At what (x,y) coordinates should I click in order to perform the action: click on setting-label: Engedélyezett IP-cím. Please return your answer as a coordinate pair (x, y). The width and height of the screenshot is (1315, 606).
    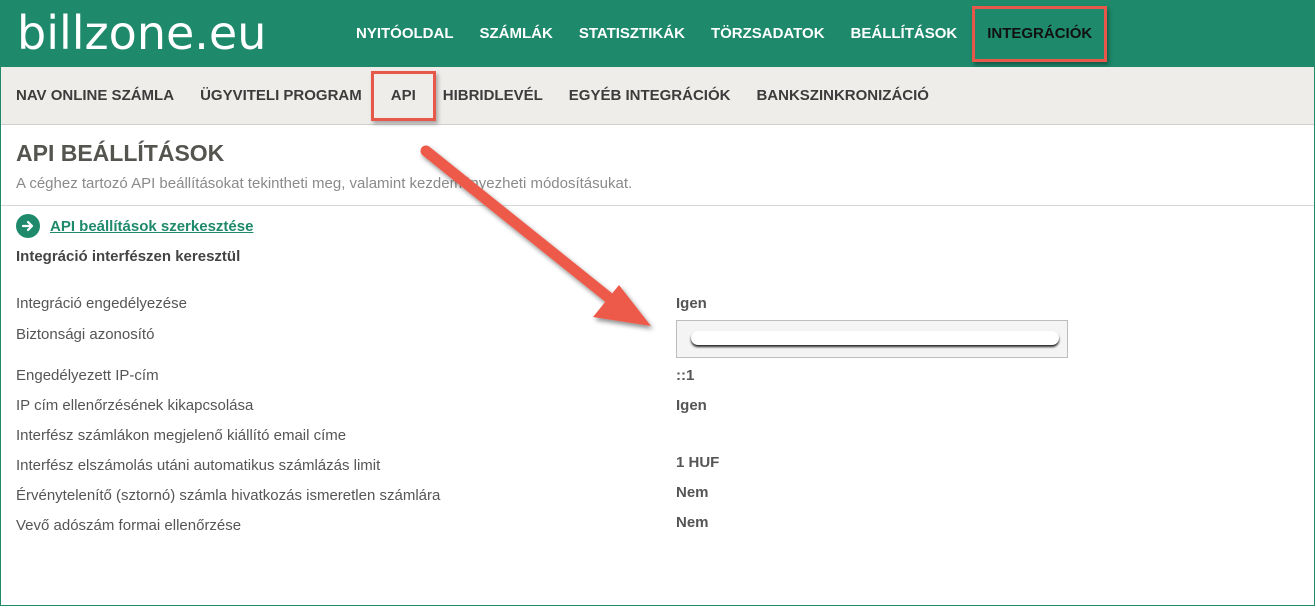
    Looking at the image, I should click on (87, 375).